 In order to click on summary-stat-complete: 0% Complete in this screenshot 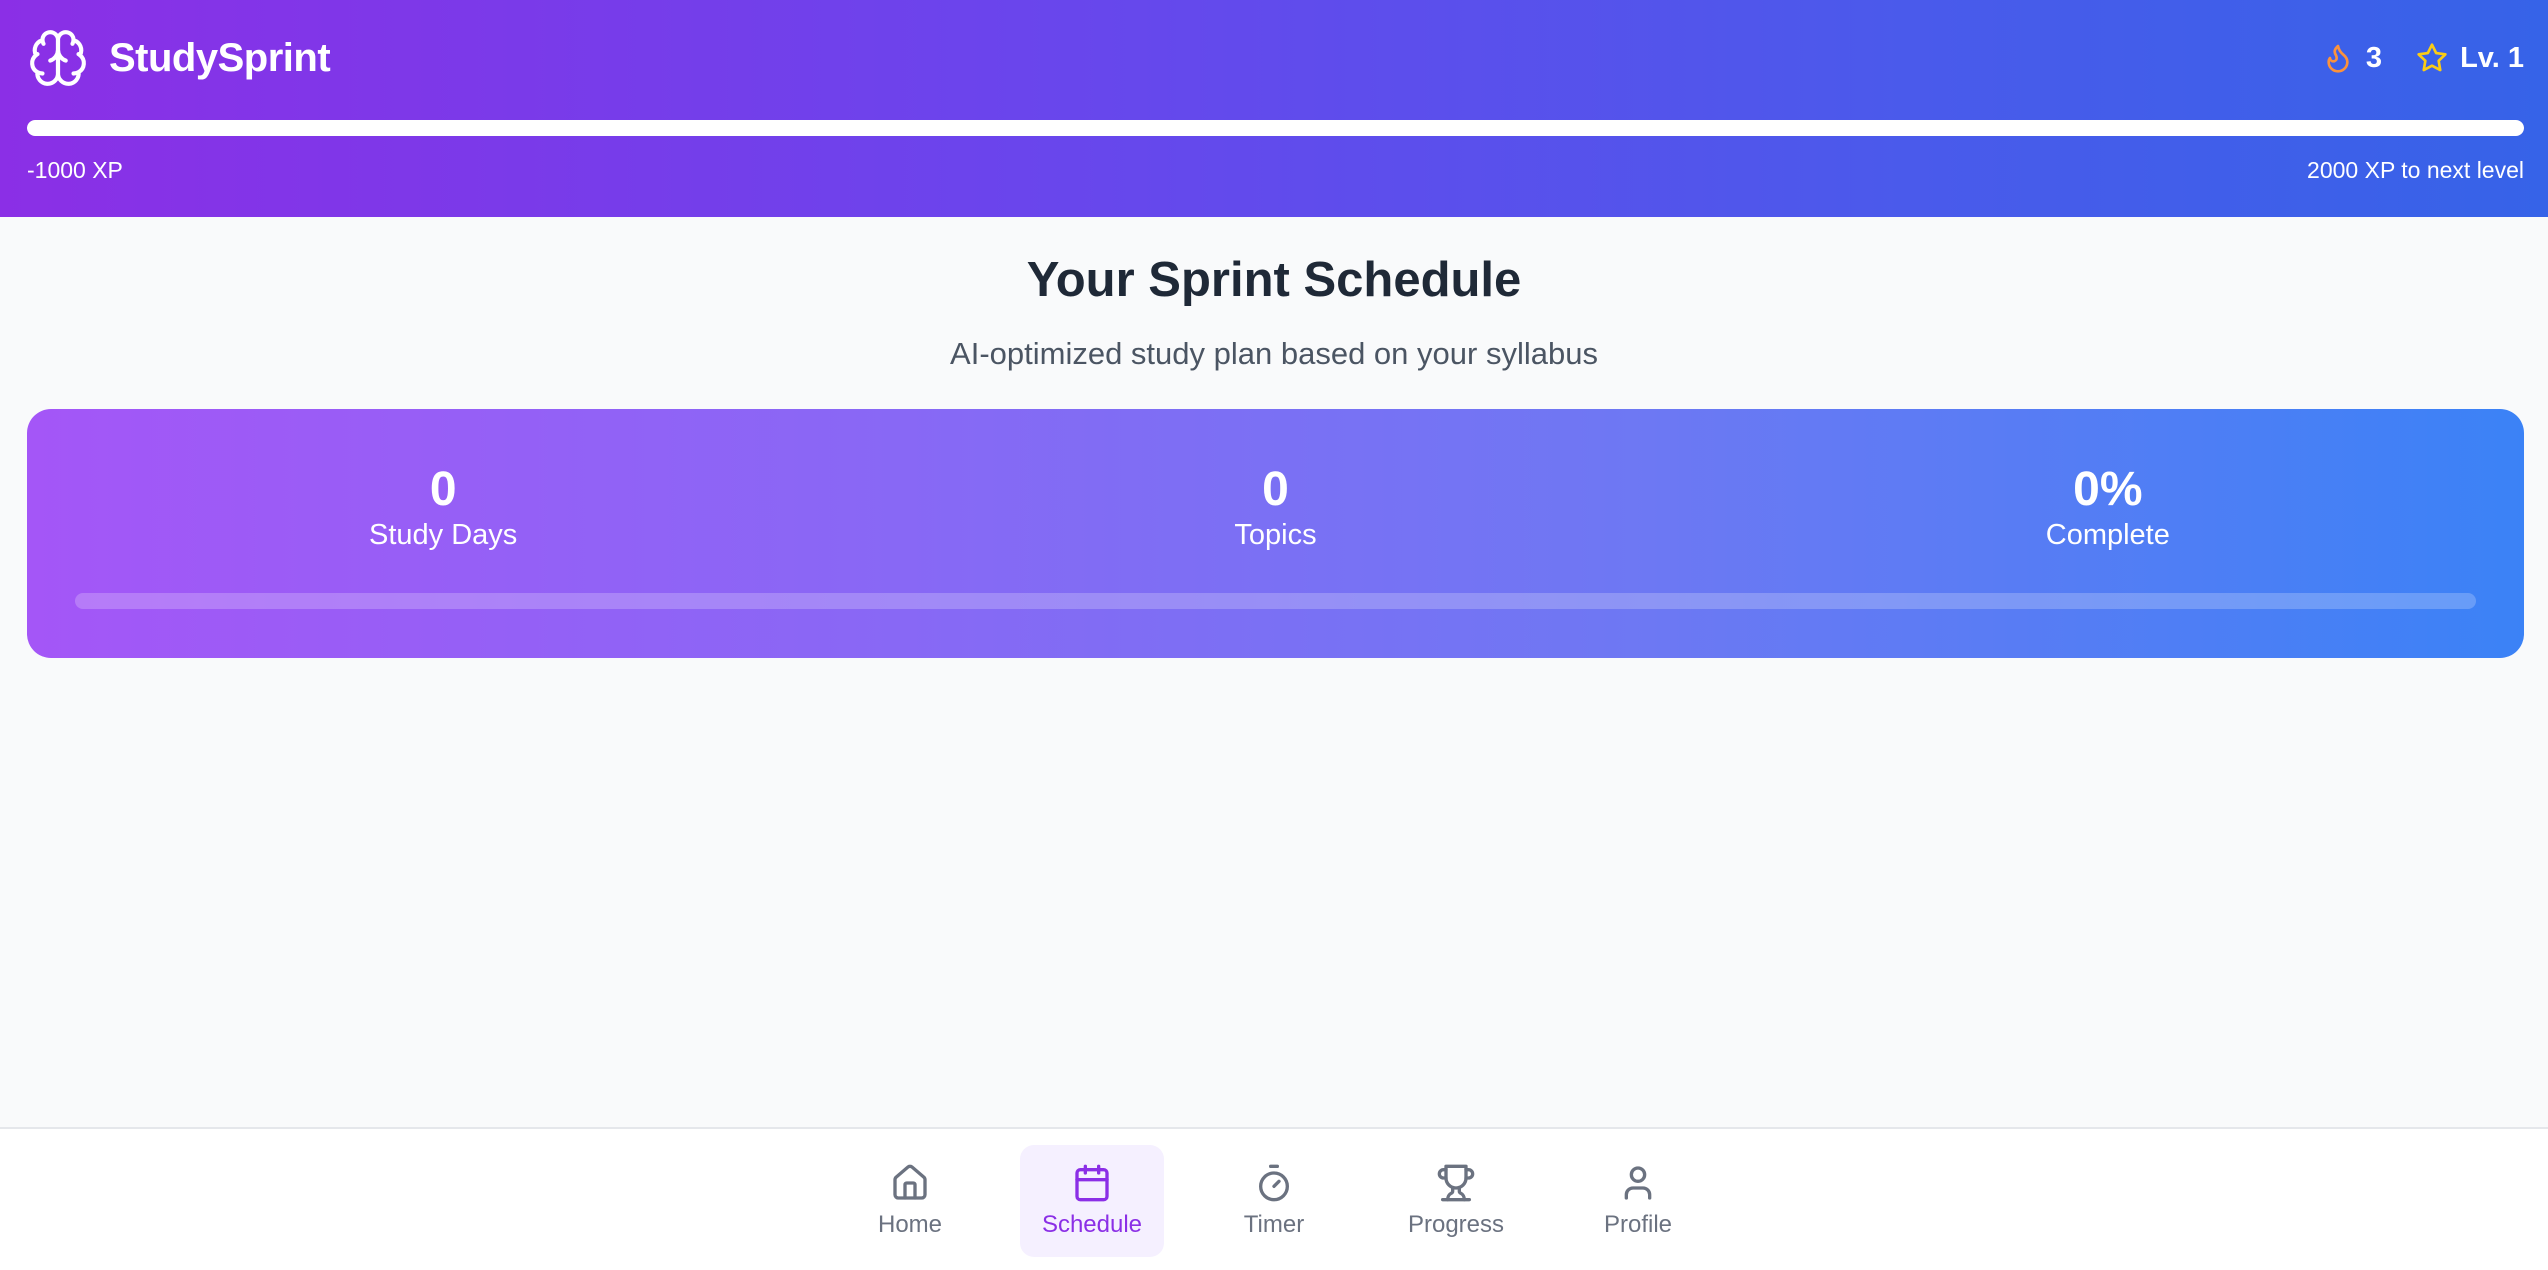, I will do `click(2108, 507)`.